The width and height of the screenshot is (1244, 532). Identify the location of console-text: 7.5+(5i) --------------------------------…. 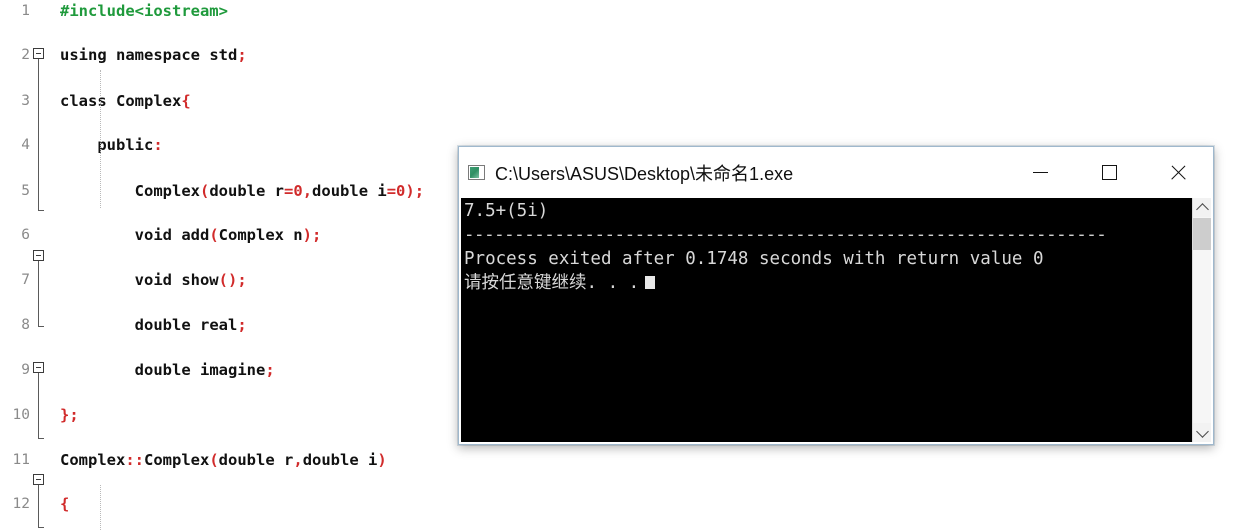
(822, 247).